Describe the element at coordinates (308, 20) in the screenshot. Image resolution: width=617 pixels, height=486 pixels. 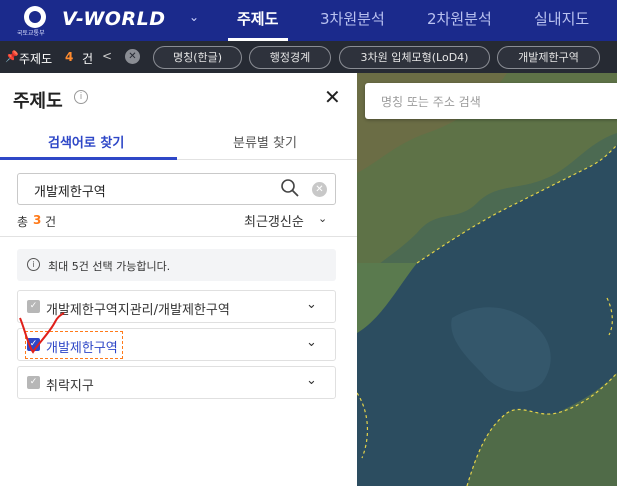
I see `top-nav-bar: 국토교통부 V-WORLD ⌄ 주제도 3차원분석 2차원분석 실내지도` at that location.